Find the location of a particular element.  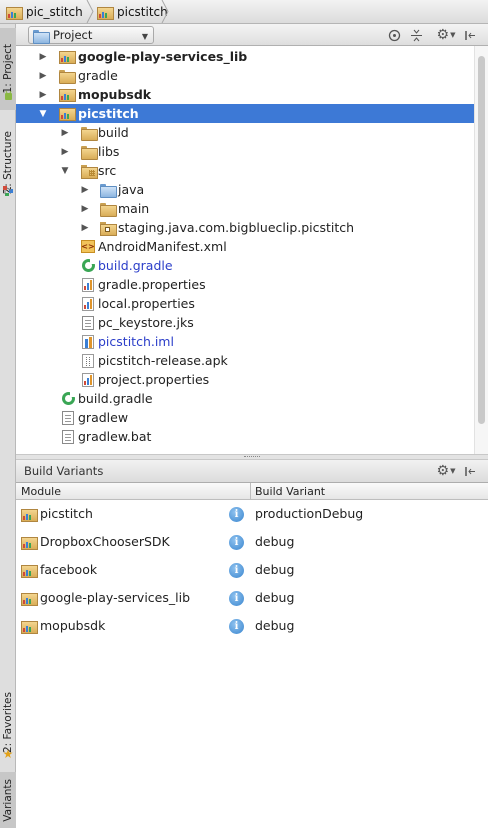

tree-item-label: java is located at coordinates (131, 189).